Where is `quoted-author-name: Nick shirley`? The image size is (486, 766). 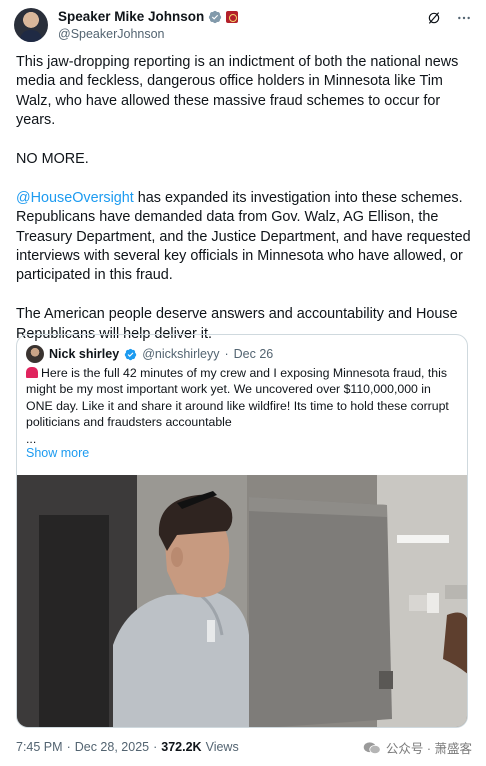
quoted-author-name: Nick shirley is located at coordinates (84, 354).